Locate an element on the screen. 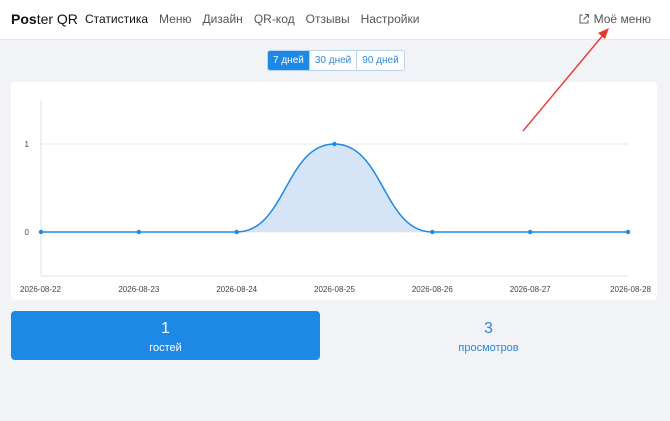 The width and height of the screenshot is (670, 421). views-label: просмотров is located at coordinates (488, 348).